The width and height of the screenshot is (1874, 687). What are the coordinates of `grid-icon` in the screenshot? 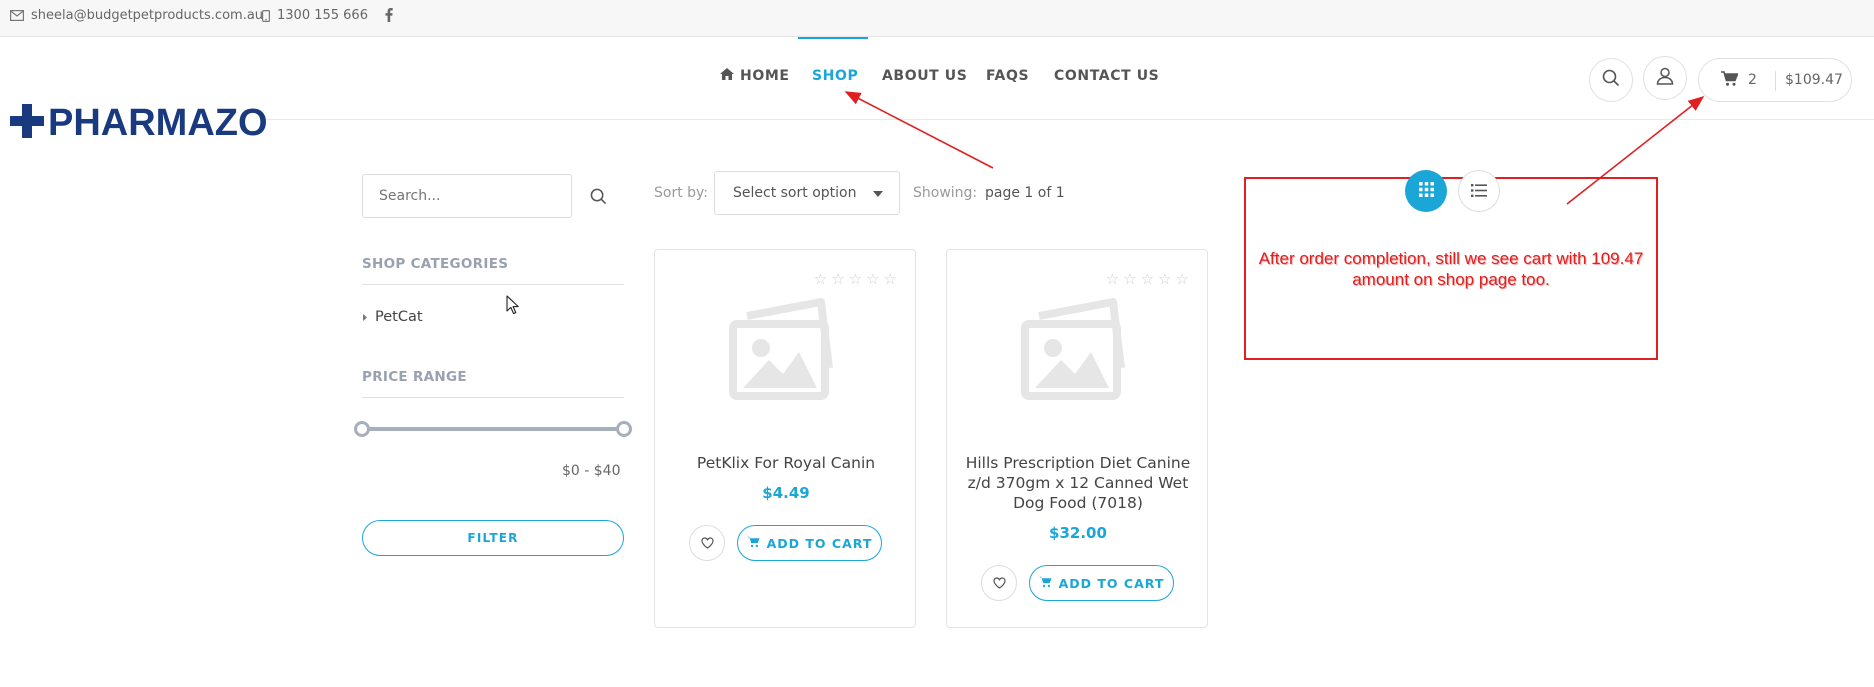 It's located at (1426, 191).